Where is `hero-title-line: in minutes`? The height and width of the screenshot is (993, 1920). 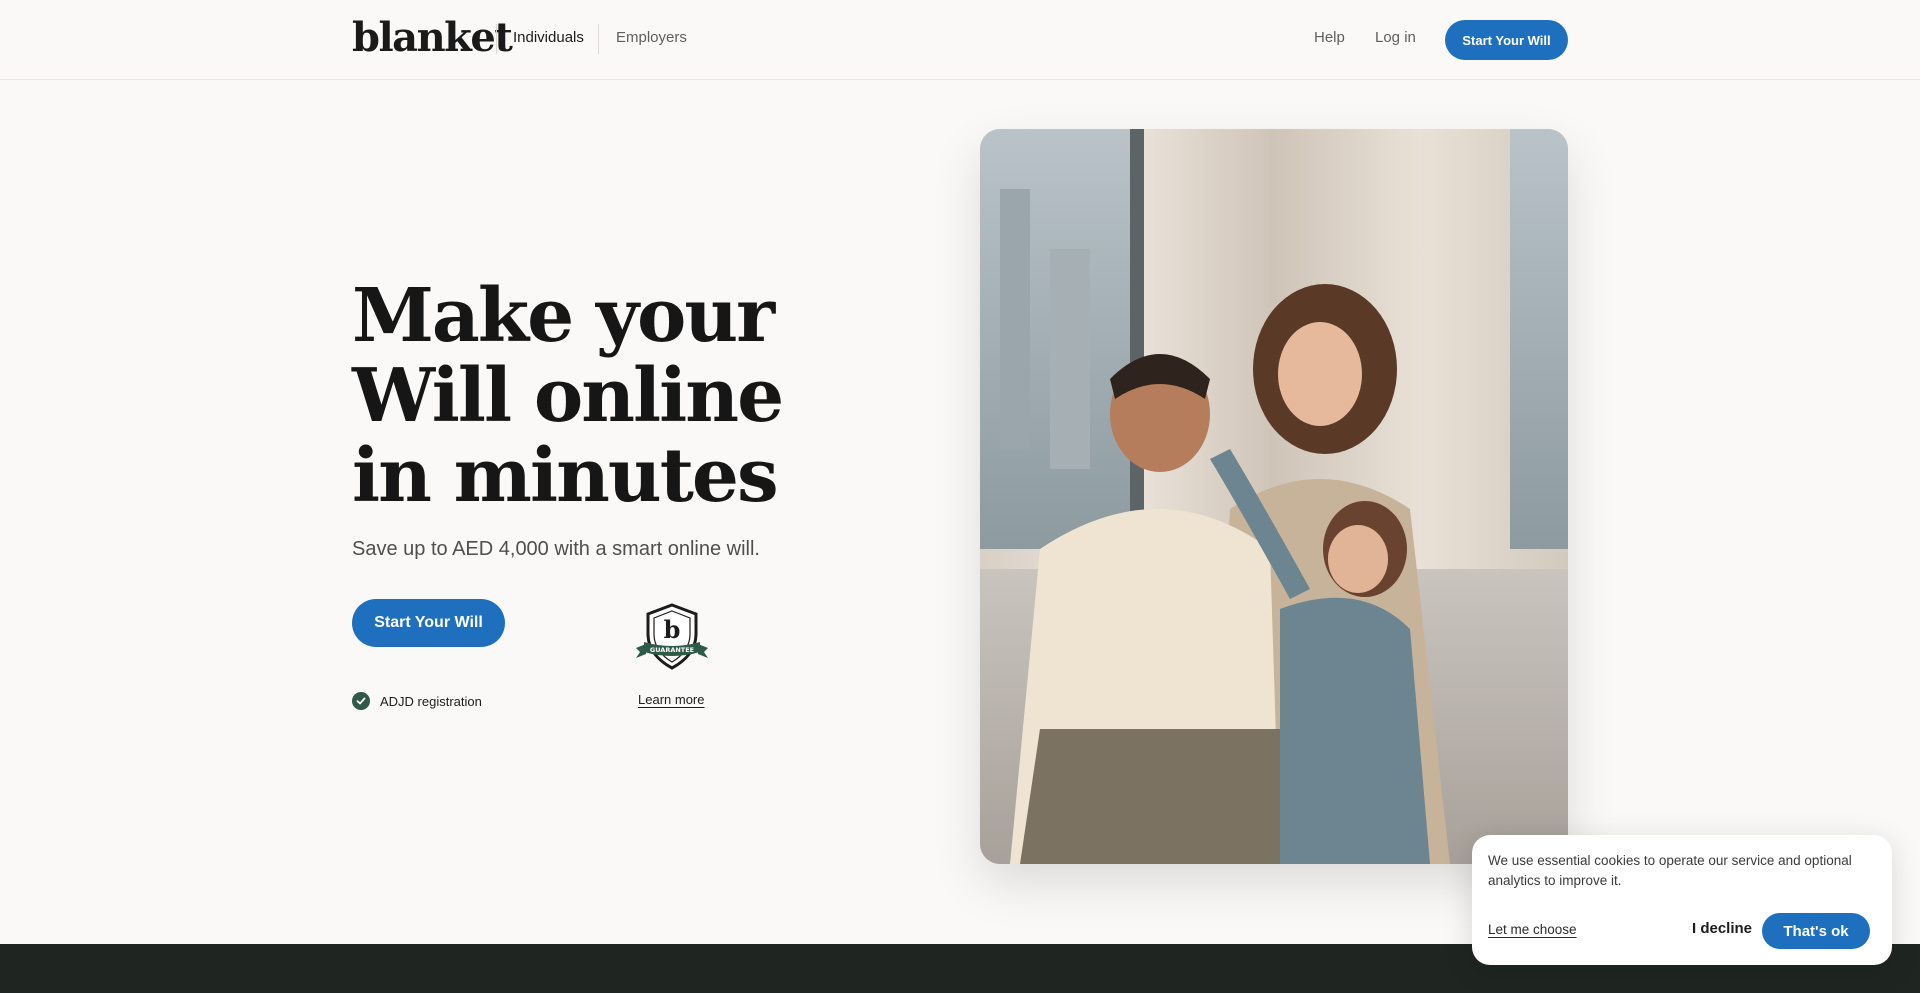
hero-title-line: in minutes is located at coordinates (565, 476).